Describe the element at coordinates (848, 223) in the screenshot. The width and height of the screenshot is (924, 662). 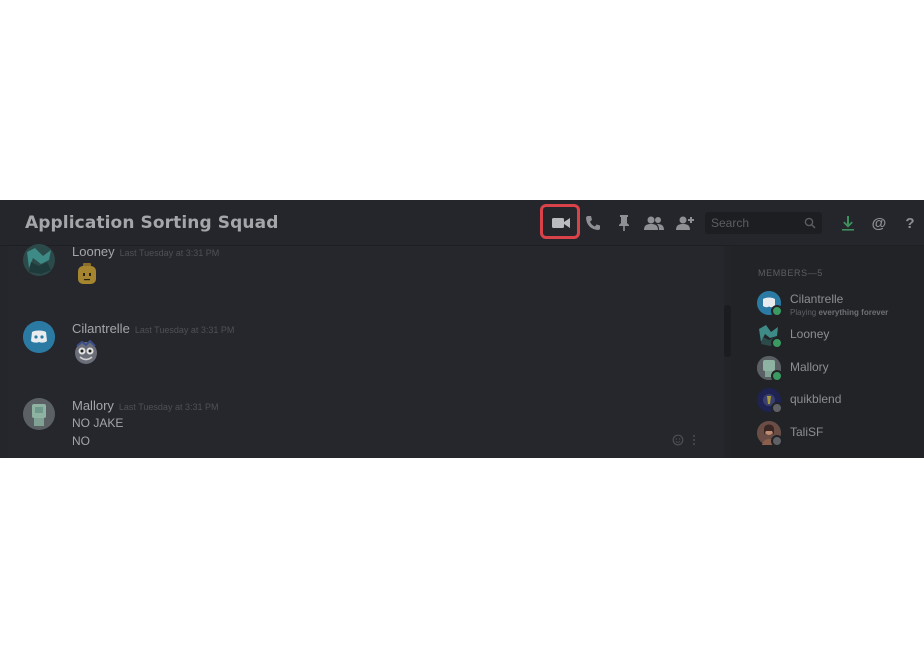
I see `download-icon` at that location.